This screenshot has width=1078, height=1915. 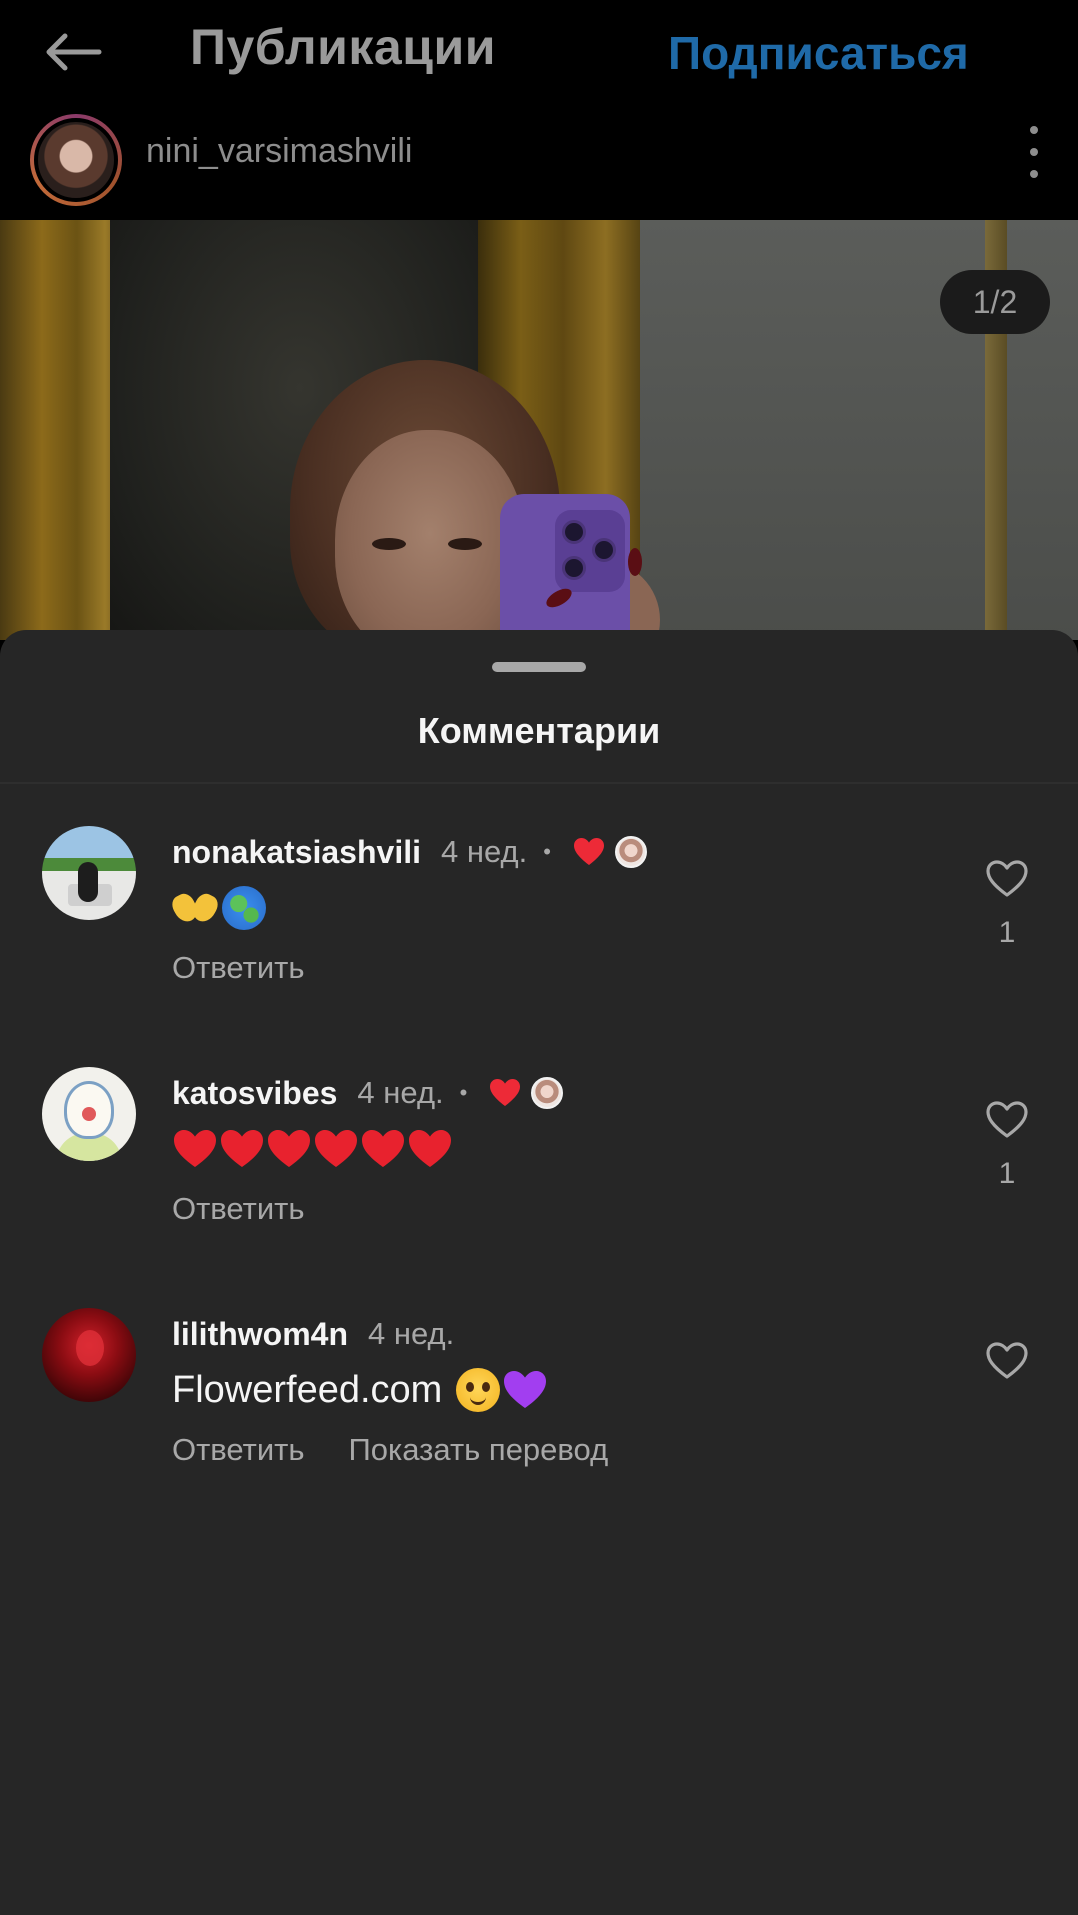 I want to click on red-heart-icon, so click(x=312, y=1148).